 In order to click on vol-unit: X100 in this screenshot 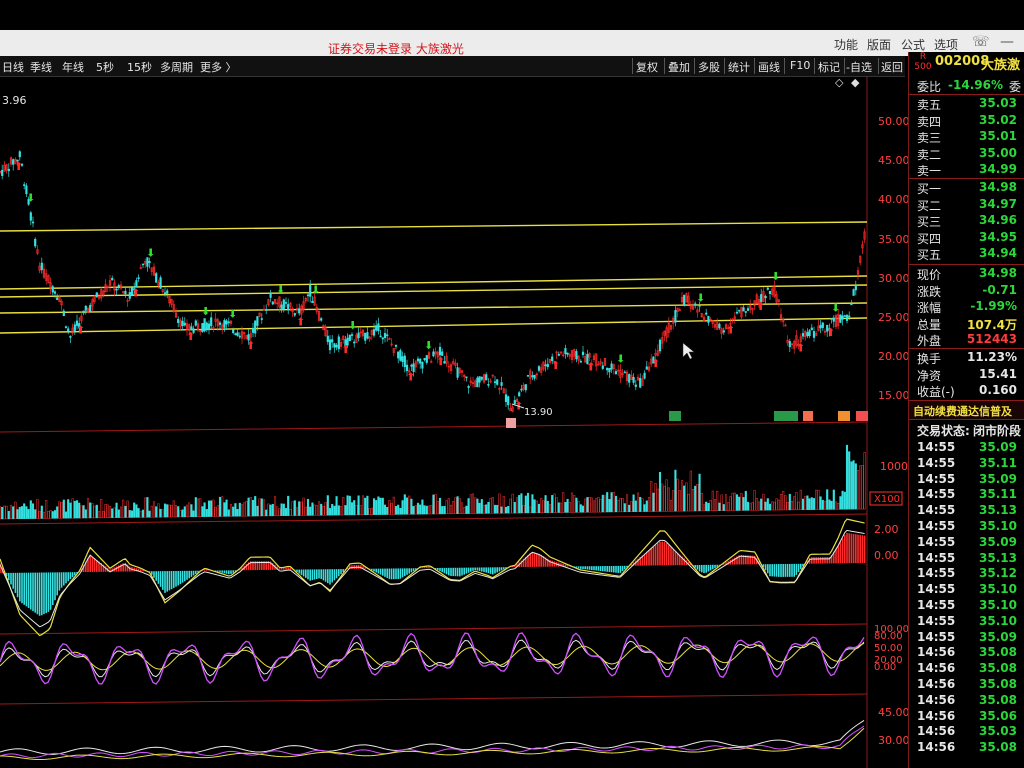, I will do `click(887, 499)`.